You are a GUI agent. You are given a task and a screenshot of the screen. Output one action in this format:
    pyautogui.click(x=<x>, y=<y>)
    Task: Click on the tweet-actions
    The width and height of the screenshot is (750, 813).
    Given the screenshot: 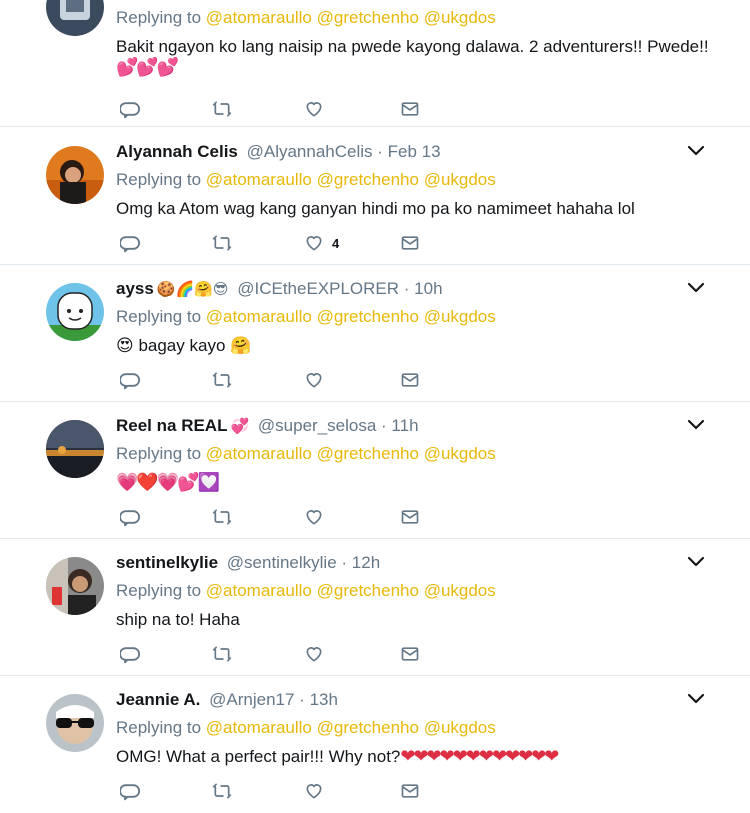 What is the action you would take?
    pyautogui.click(x=276, y=654)
    